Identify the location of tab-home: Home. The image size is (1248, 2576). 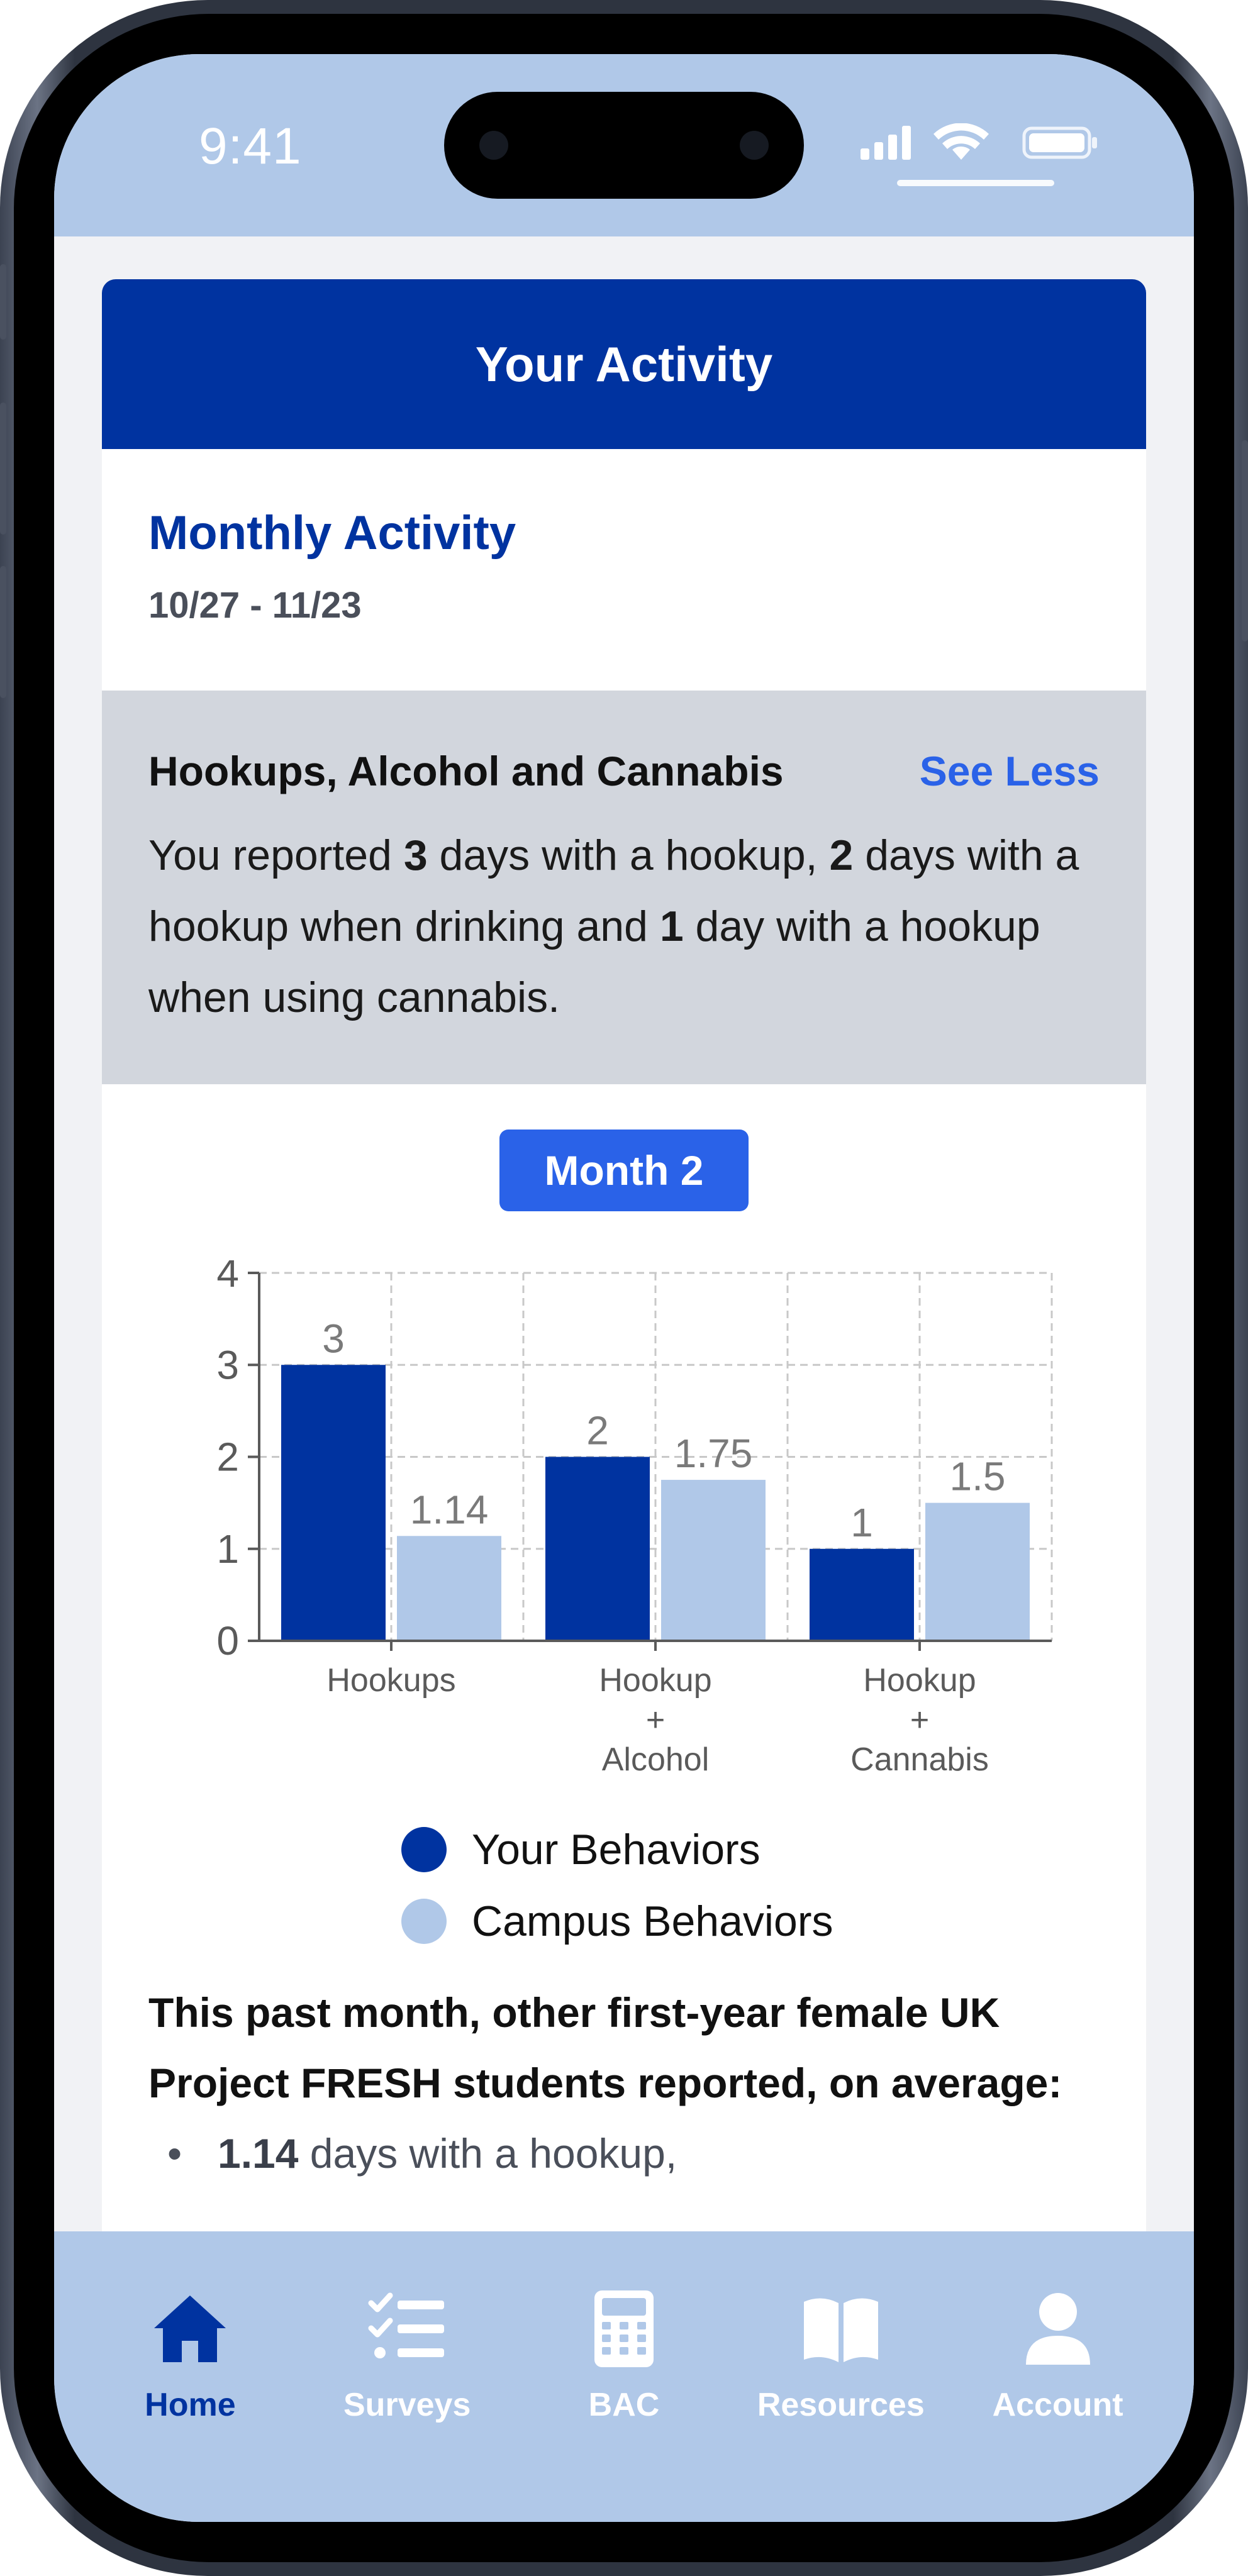
(190, 2376).